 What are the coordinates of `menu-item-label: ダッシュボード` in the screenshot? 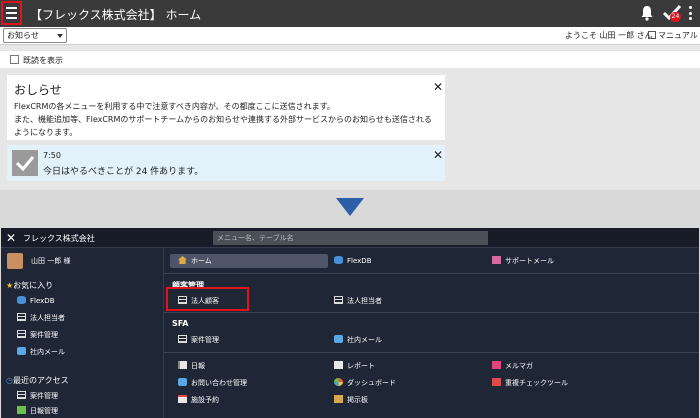 It's located at (371, 383).